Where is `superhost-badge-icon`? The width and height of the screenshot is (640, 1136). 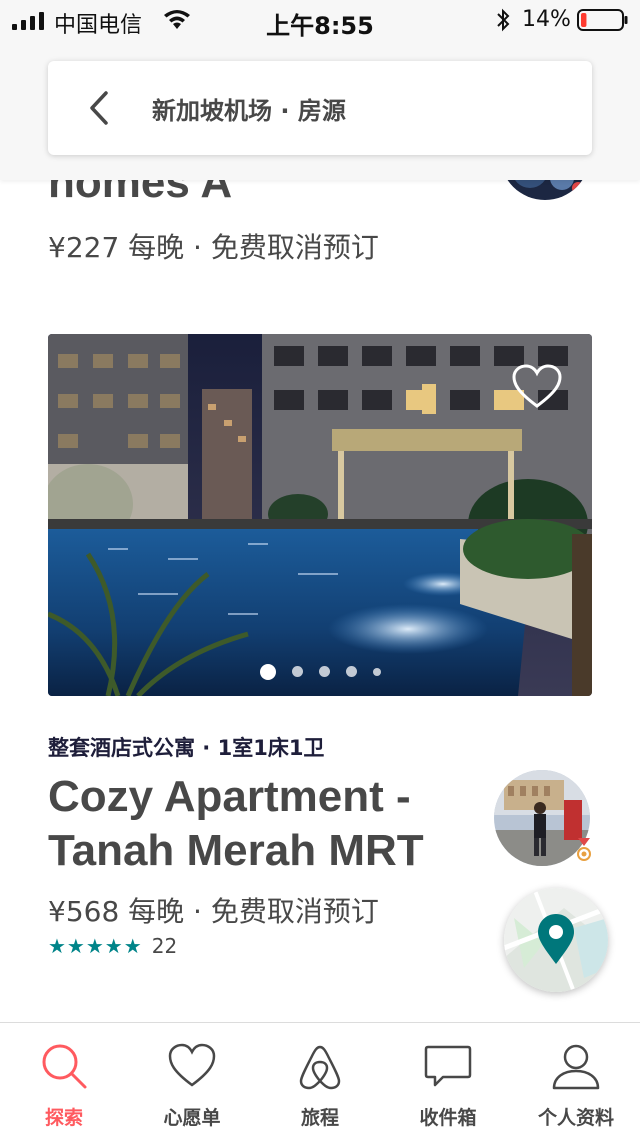
superhost-badge-icon is located at coordinates (584, 849).